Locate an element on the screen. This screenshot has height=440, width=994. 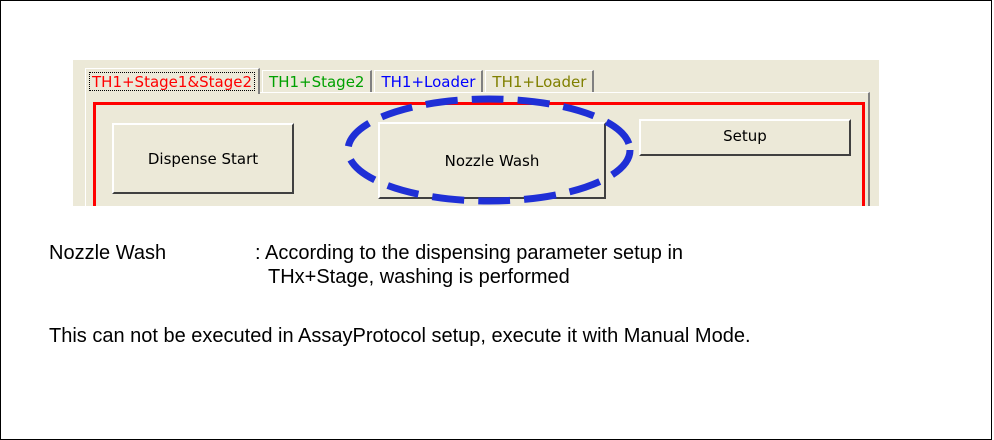
tab-th1-stage1-stage2: TH1+Stage1&Stage2 is located at coordinates (173, 81).